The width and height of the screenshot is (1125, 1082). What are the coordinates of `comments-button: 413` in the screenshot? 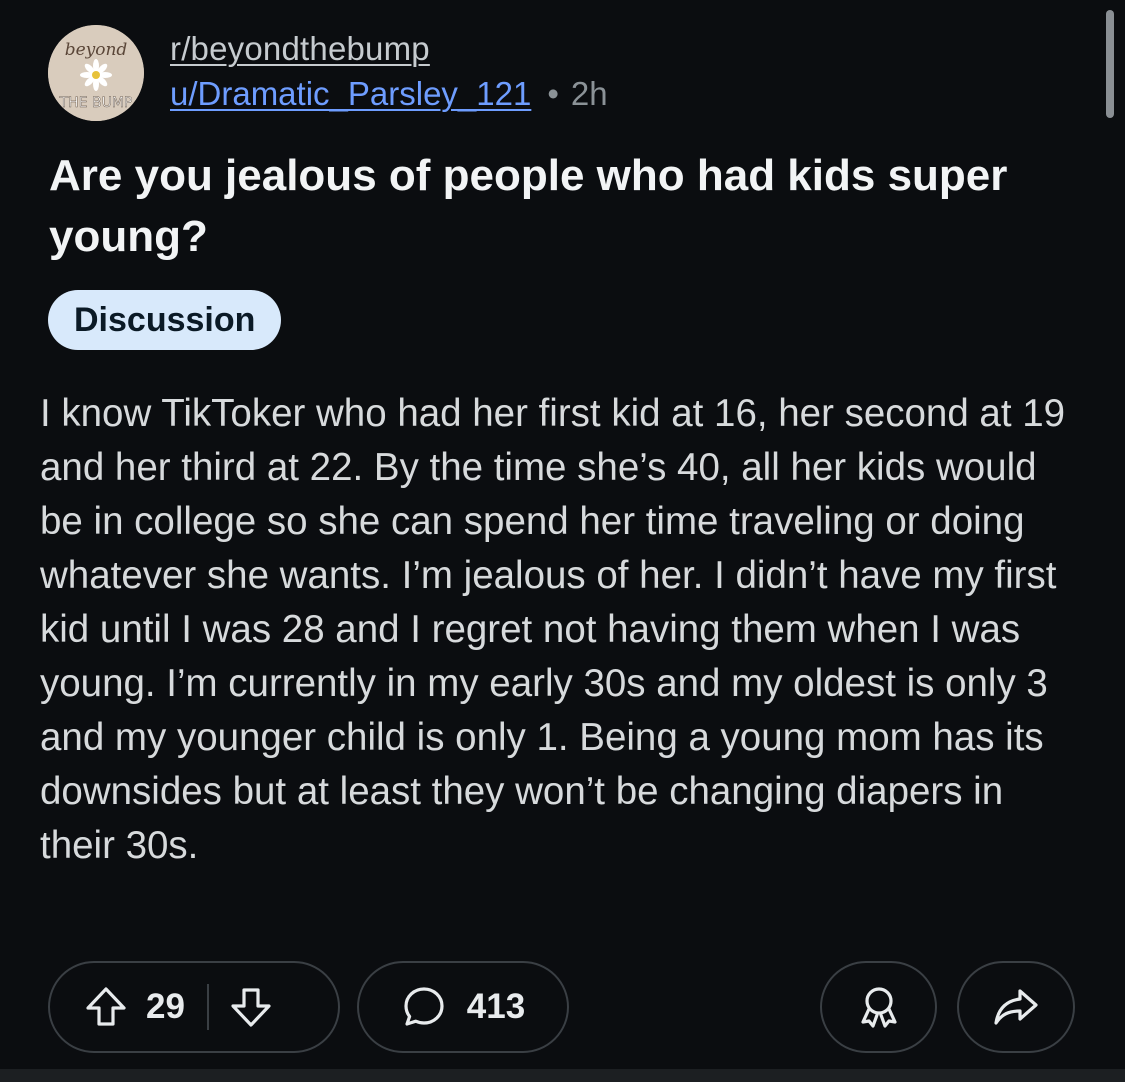 It's located at (463, 1007).